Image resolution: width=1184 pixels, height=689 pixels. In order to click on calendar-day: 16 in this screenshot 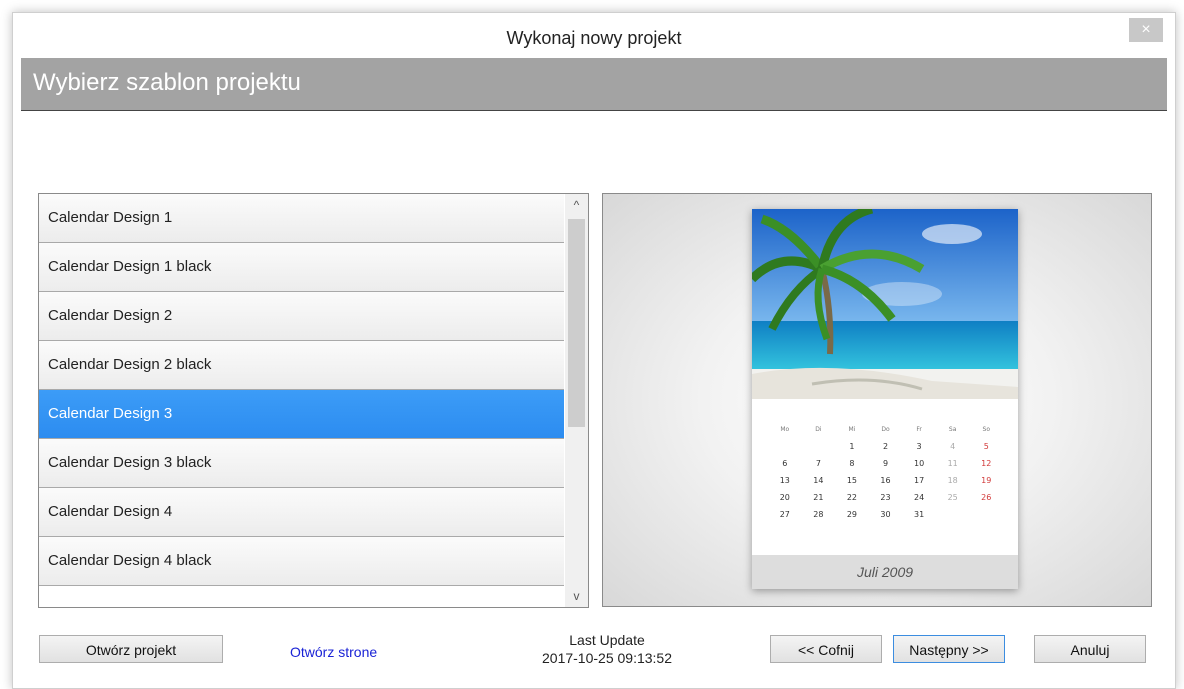, I will do `click(885, 480)`.